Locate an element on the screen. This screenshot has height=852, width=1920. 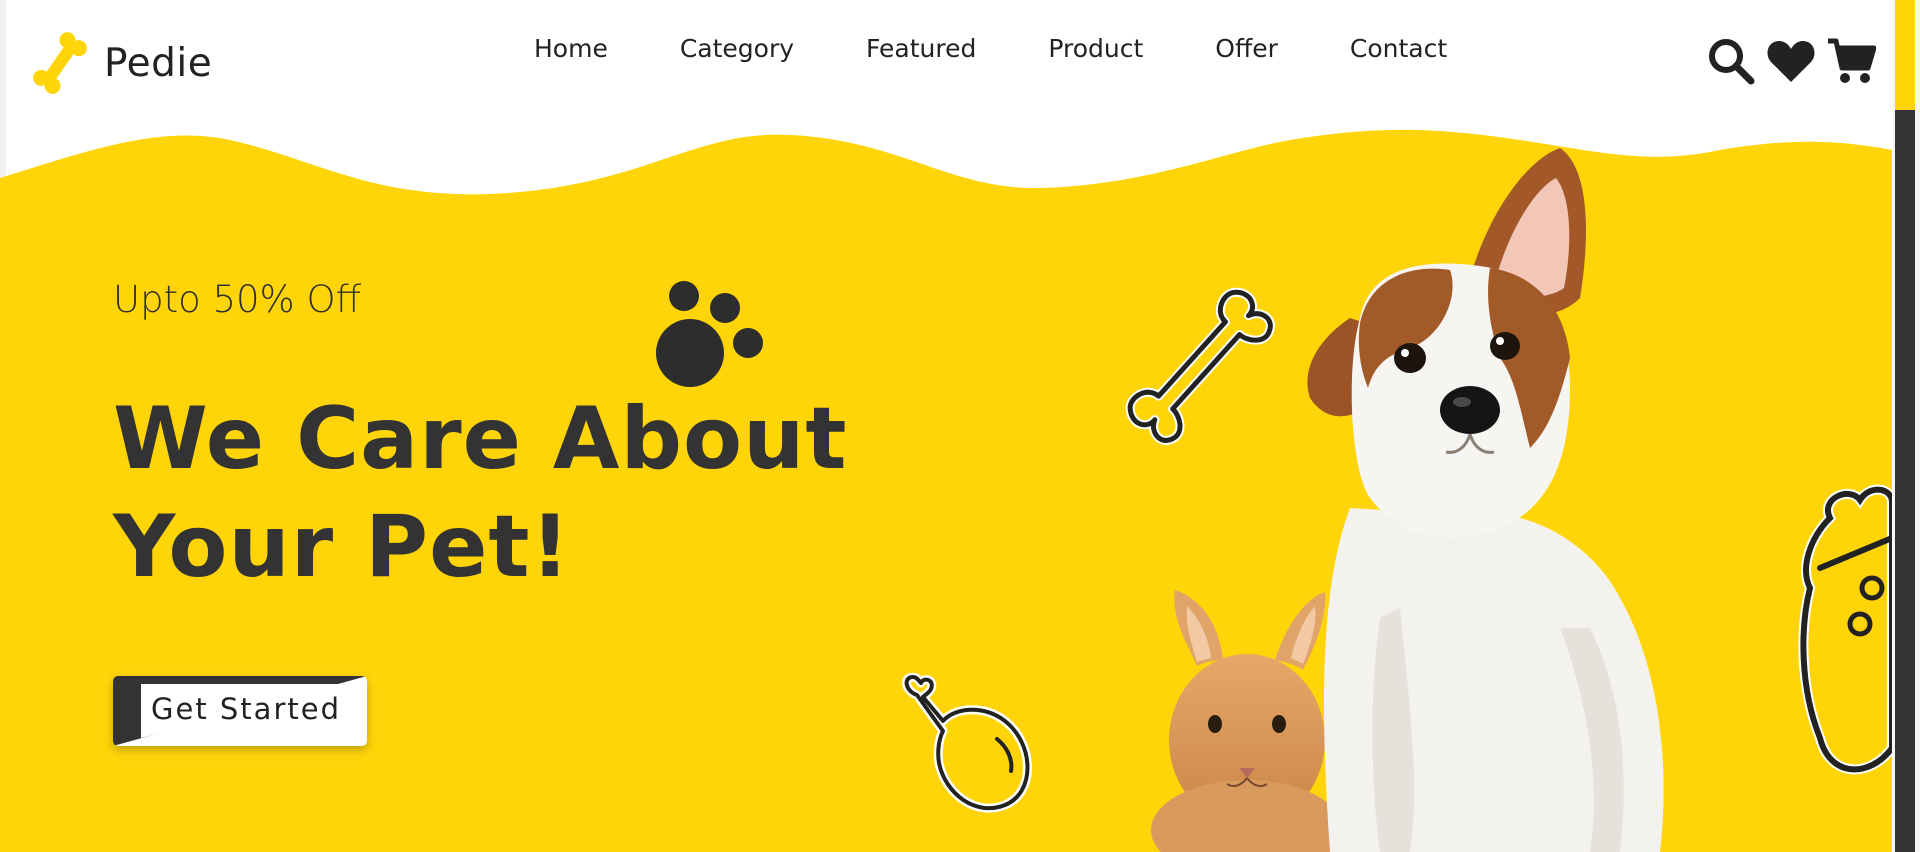
search-icon is located at coordinates (1731, 61).